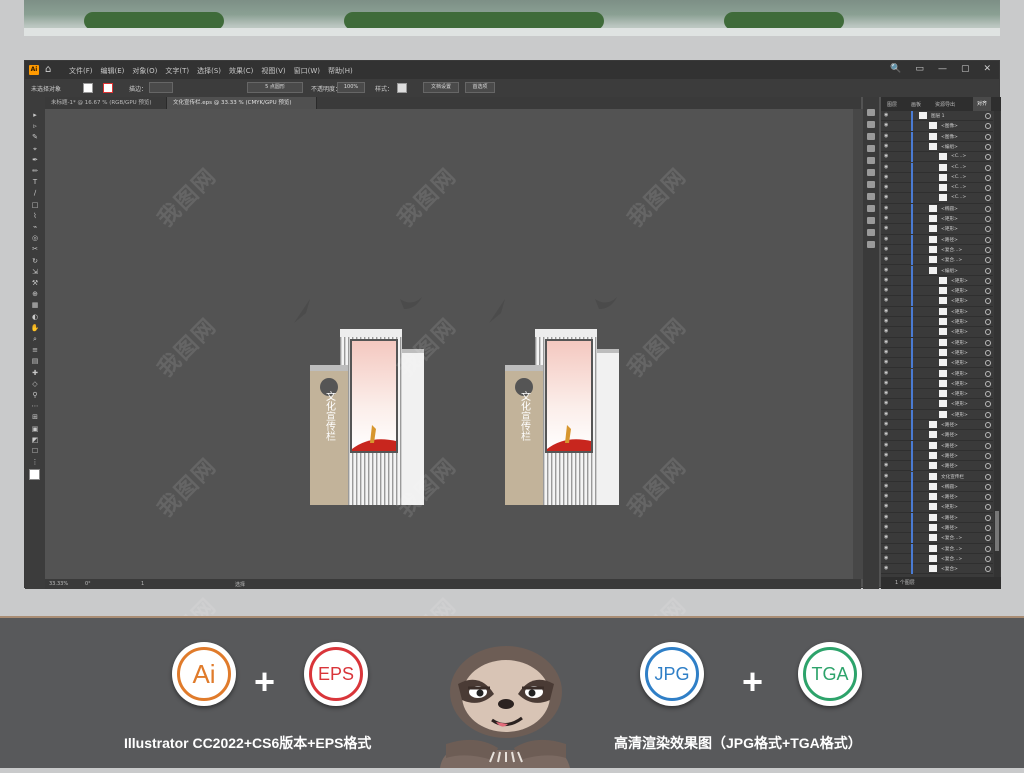  Describe the element at coordinates (58, 584) in the screenshot. I see `zoom-level: 33.33%` at that location.